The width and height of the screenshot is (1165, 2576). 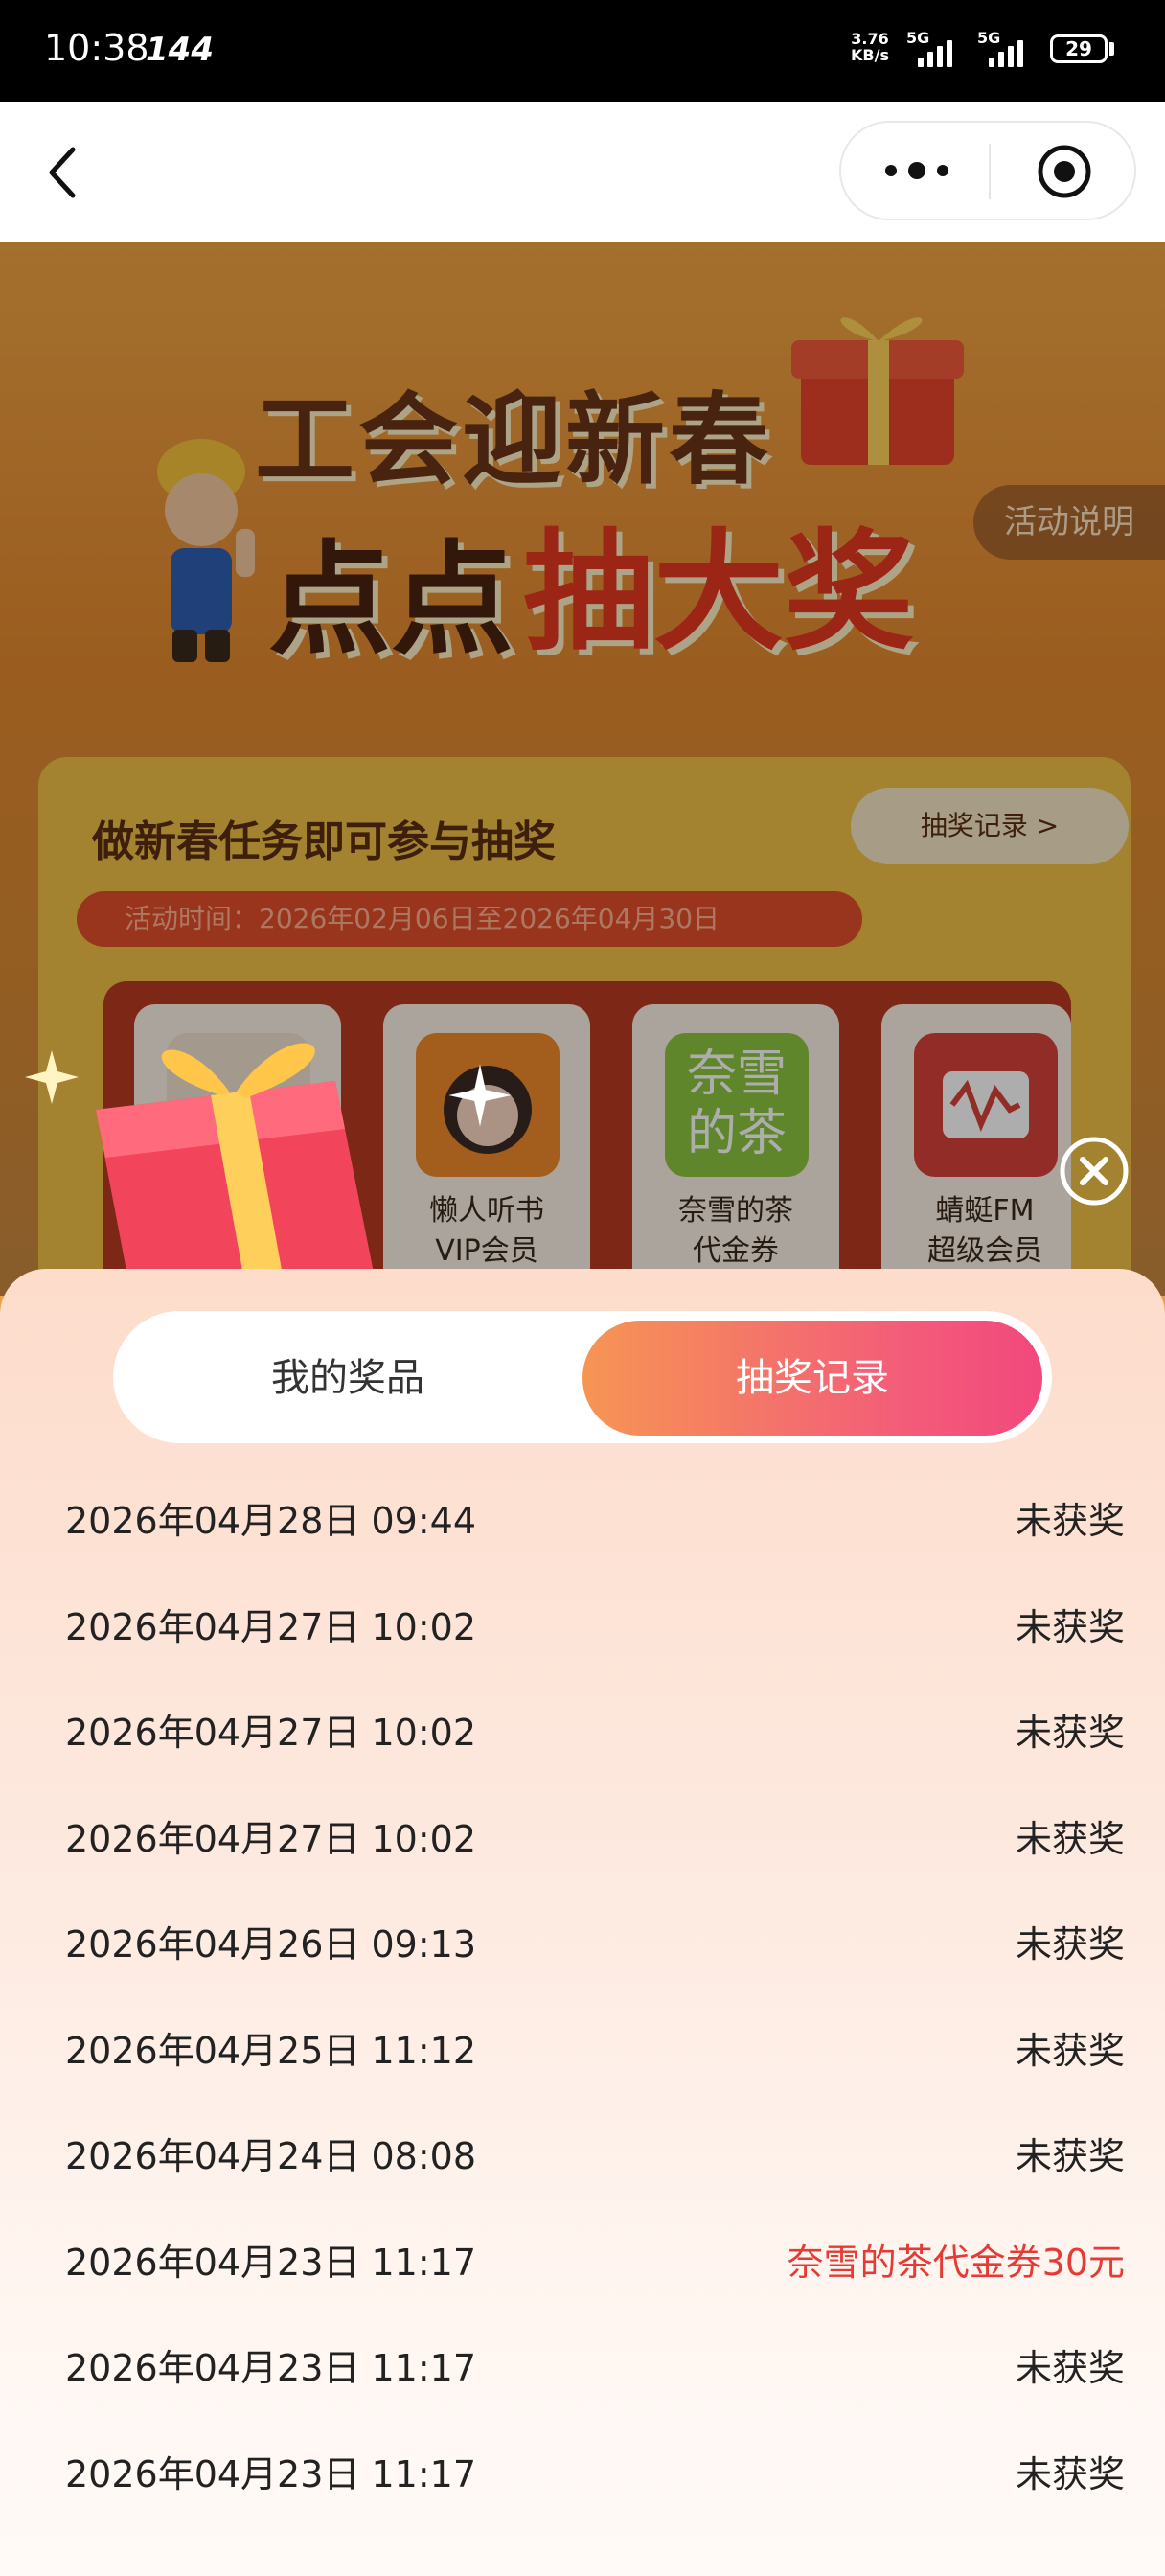 What do you see at coordinates (1004, 48) in the screenshot?
I see `signal-sim2-icon: 5G` at bounding box center [1004, 48].